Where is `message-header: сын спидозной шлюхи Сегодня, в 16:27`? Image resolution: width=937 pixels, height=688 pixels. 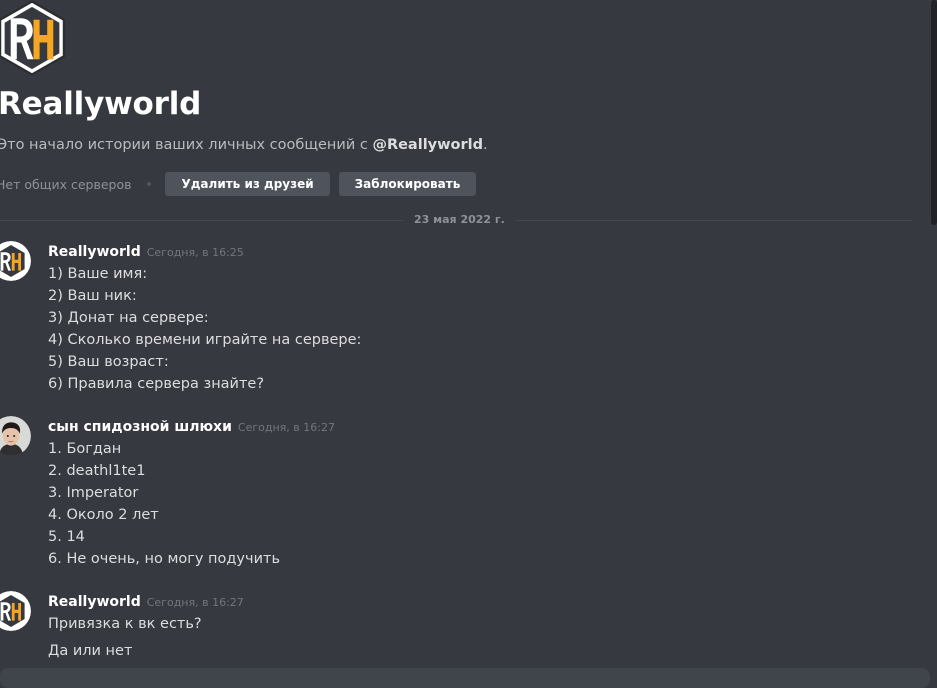 message-header: сын спидозной шлюхи Сегодня, в 16:27 is located at coordinates (191, 427).